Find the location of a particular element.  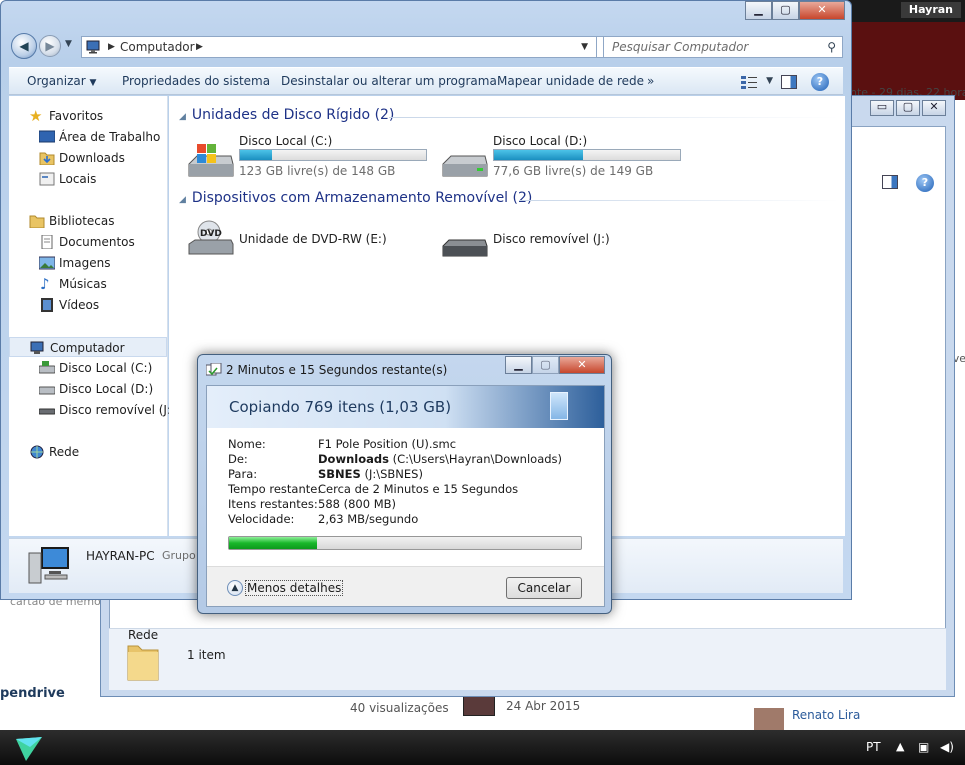

background-heading: pendrive is located at coordinates (32, 693).